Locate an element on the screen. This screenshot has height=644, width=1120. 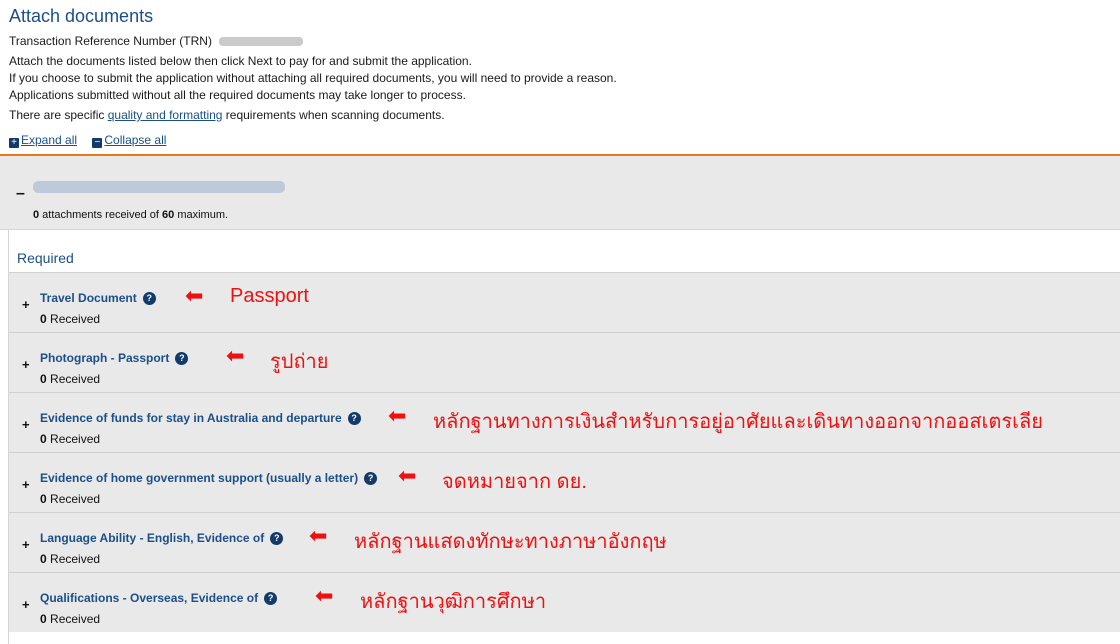
expand-collapse-controls: + Expand all − Collapse all is located at coordinates (93, 140).